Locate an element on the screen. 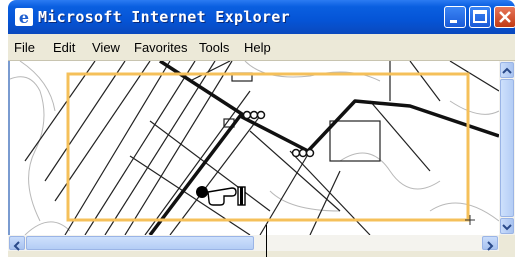  svg-text: e is located at coordinates (24, 17).